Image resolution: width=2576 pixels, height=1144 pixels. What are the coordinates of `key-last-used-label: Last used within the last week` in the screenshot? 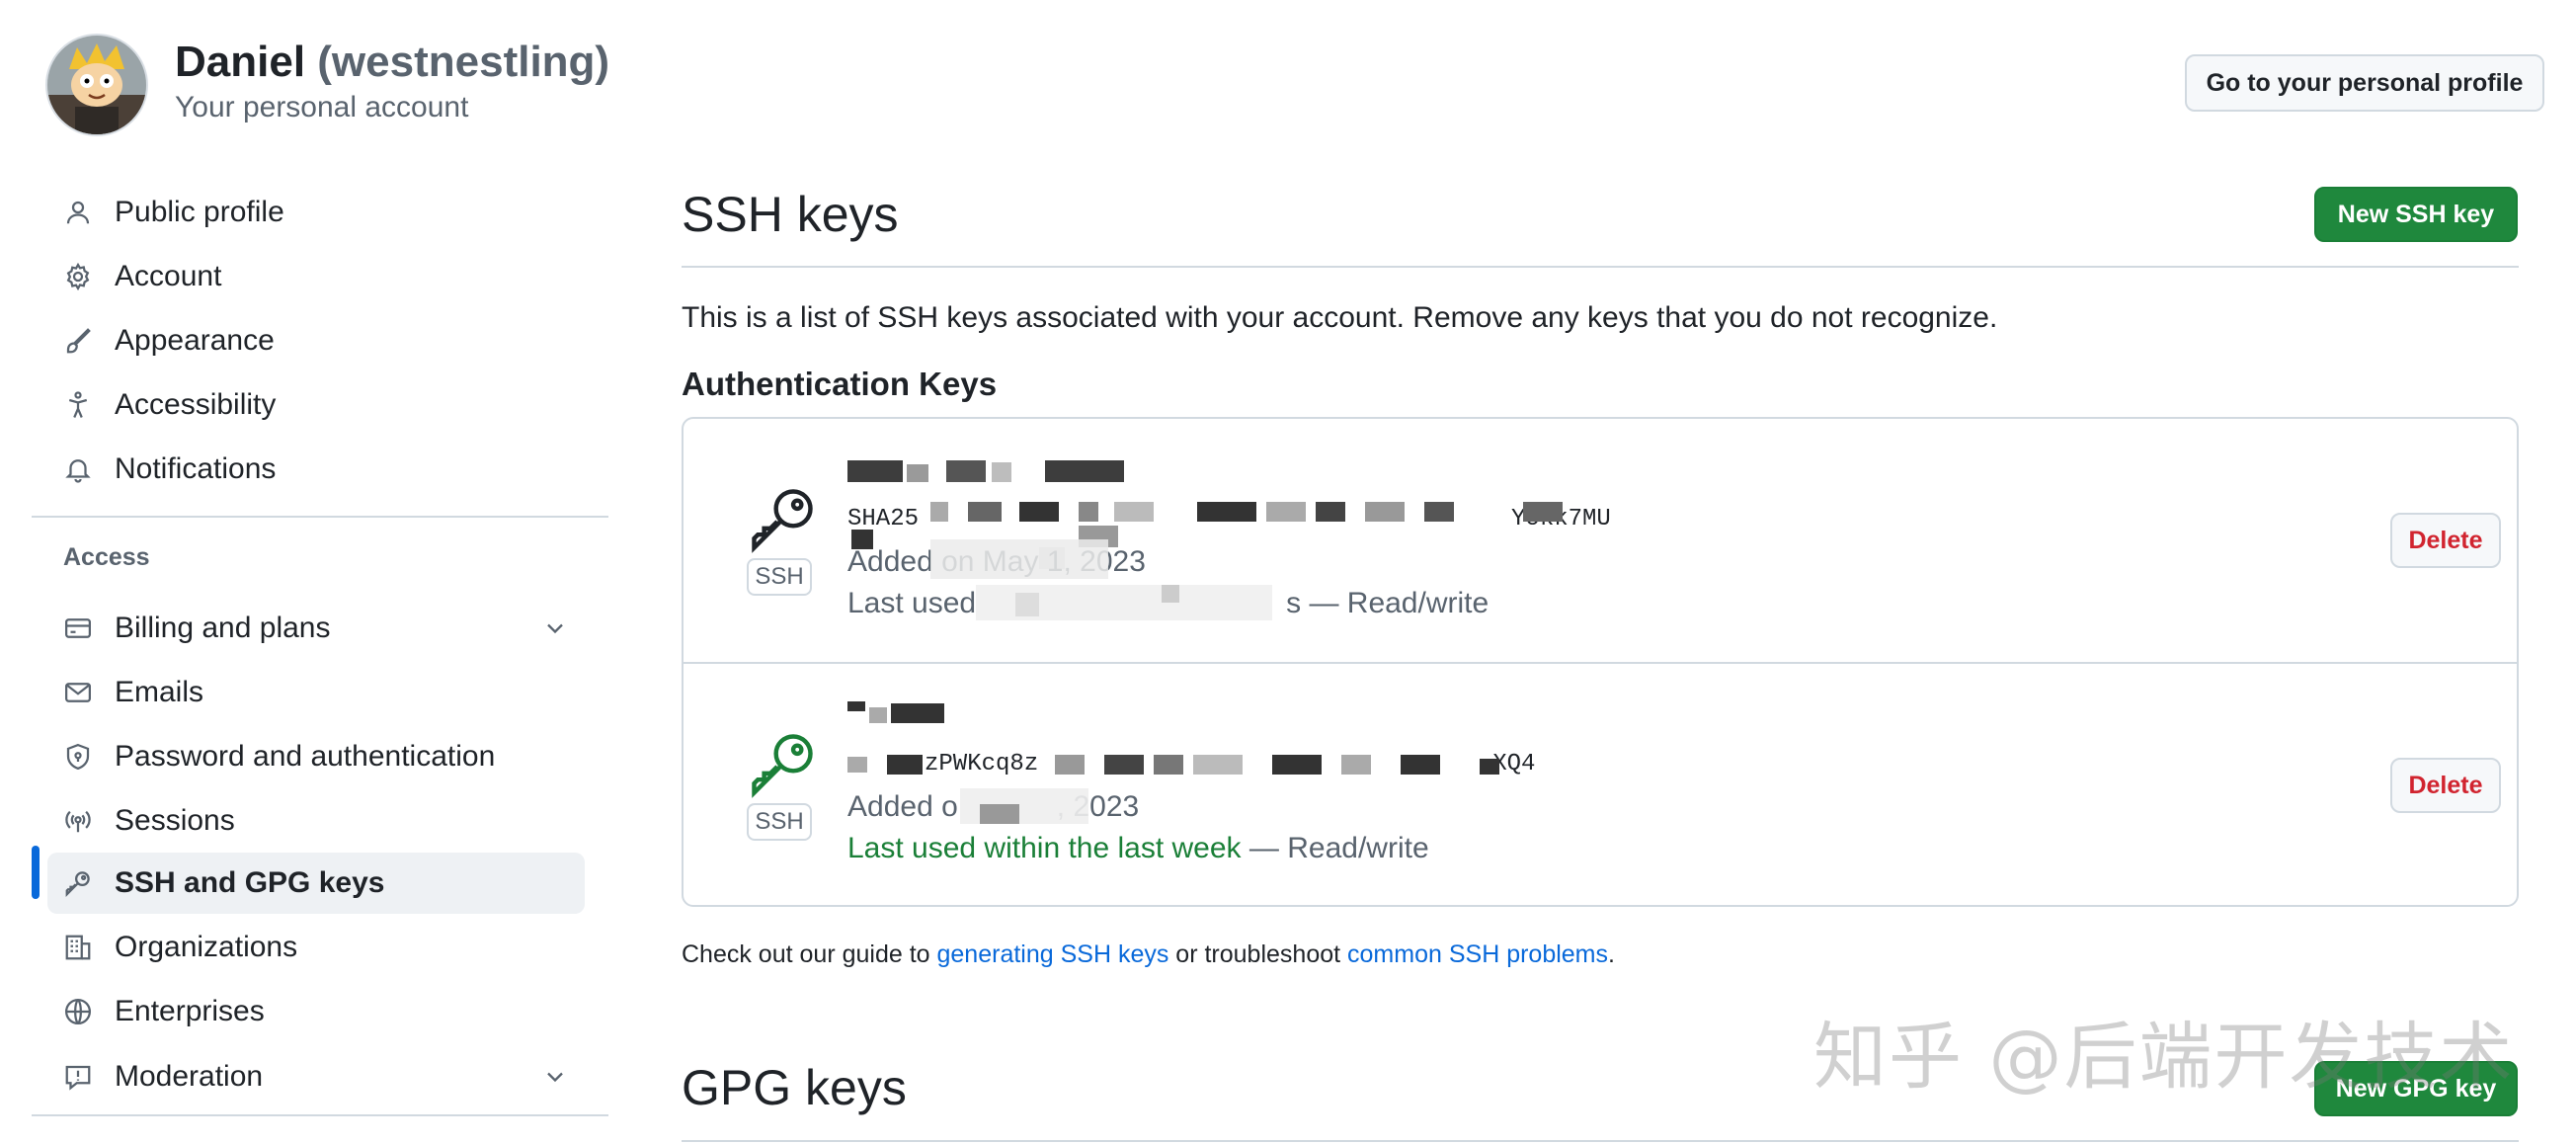 It's located at (1044, 848).